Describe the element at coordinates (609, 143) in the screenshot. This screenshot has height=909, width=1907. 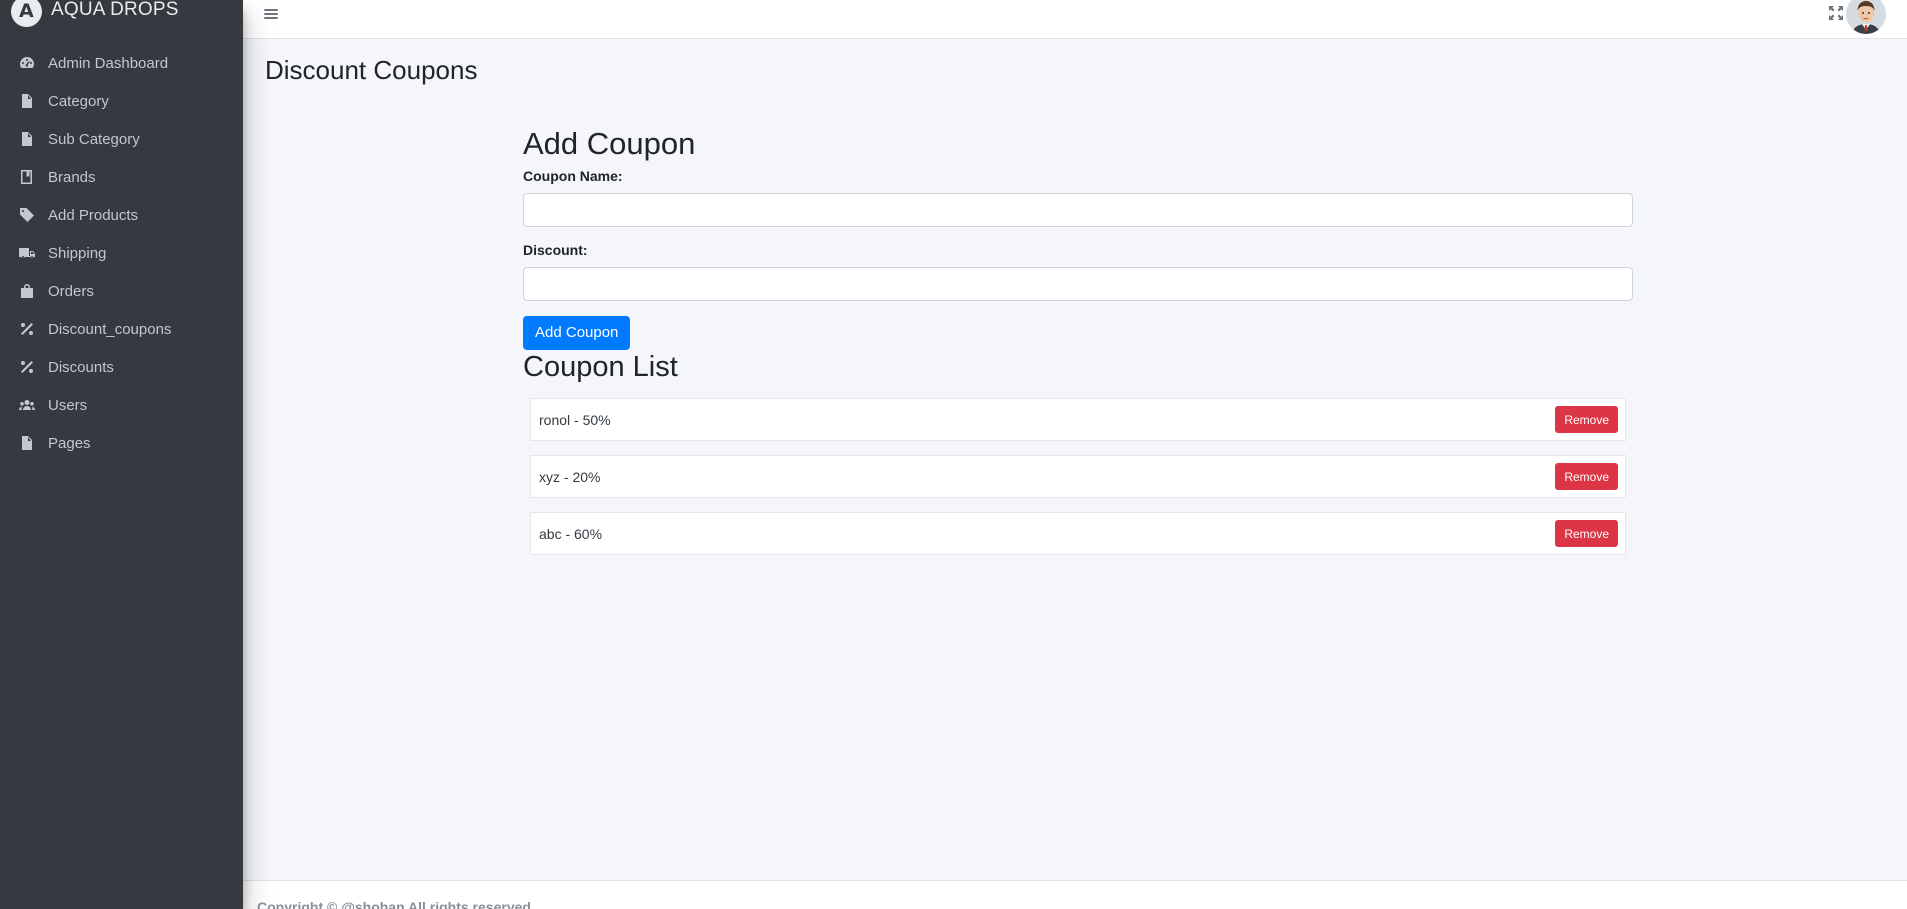
I see `add-coupon-heading: Add Coupon` at that location.